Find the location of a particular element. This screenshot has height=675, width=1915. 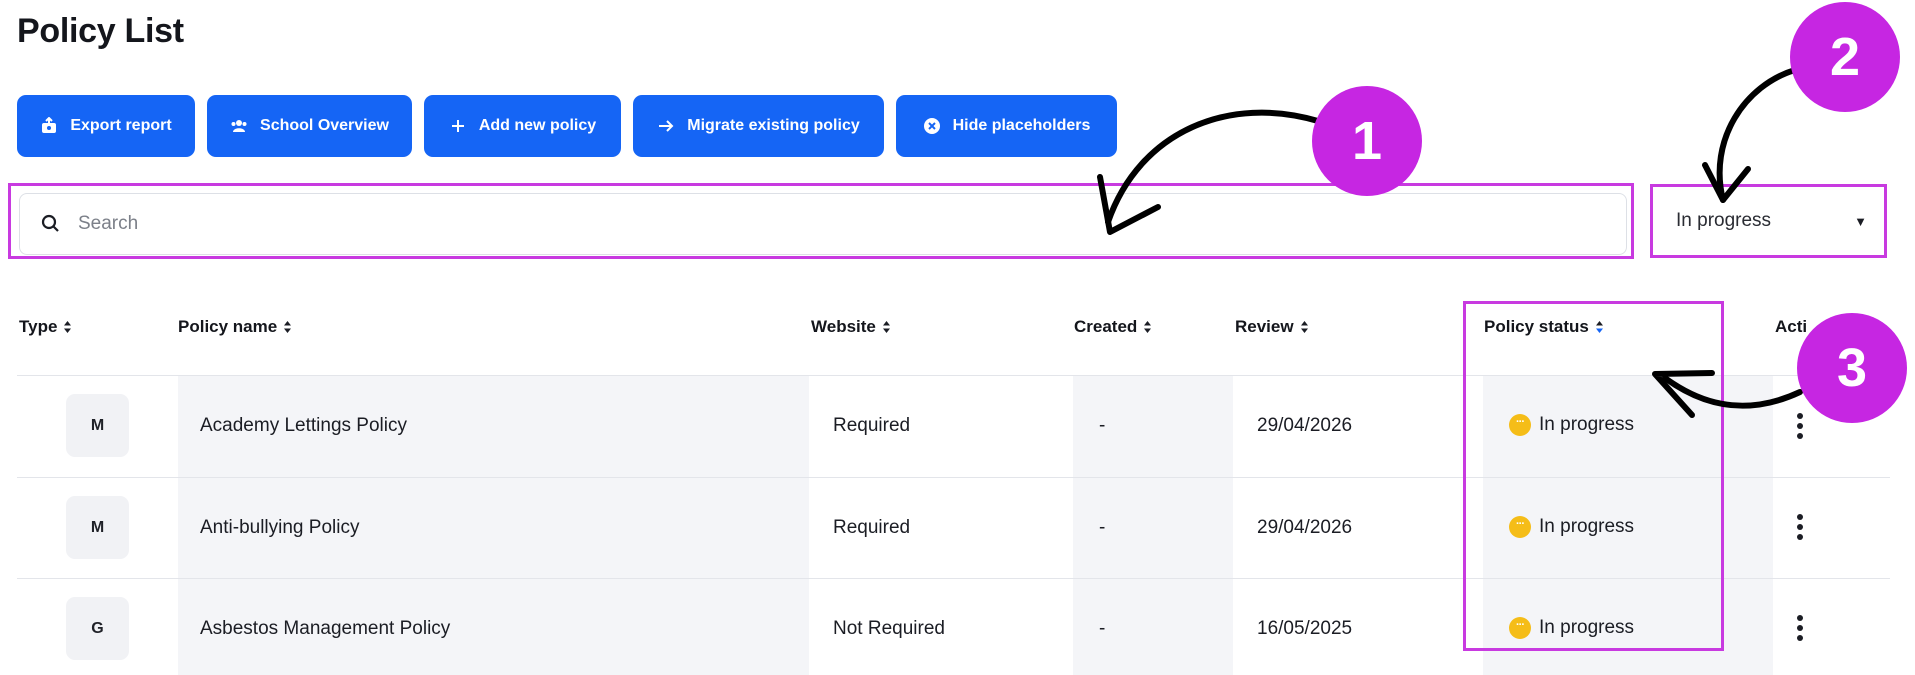

plus-icon is located at coordinates (457, 126).